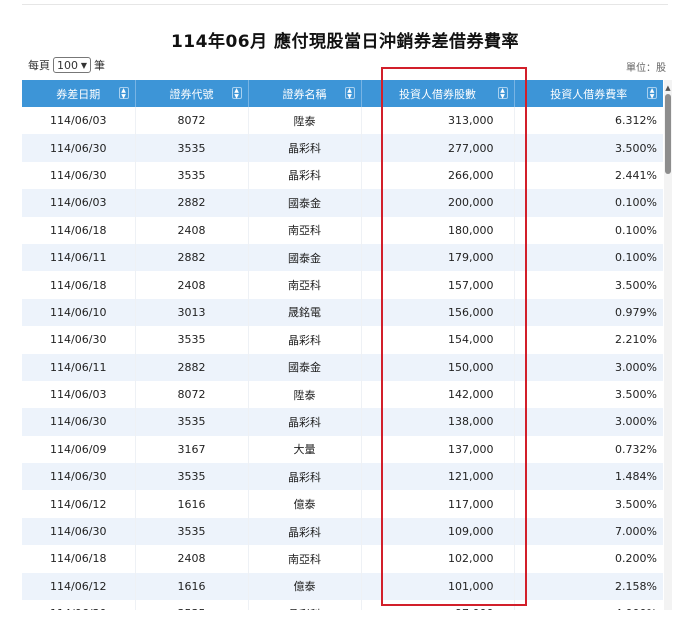 The image size is (690, 622). I want to click on cell-rate: 1.484%, so click(588, 477).